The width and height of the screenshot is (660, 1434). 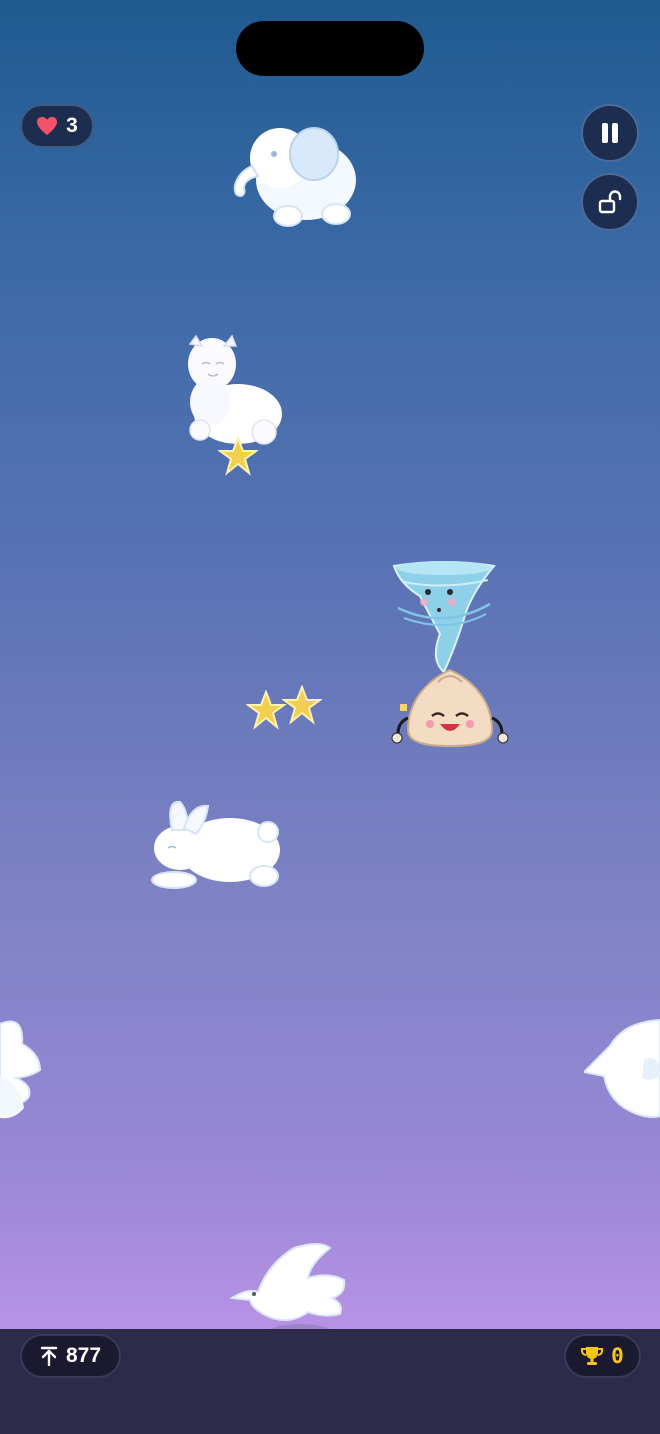 I want to click on arrow-up-icon, so click(x=49, y=1356).